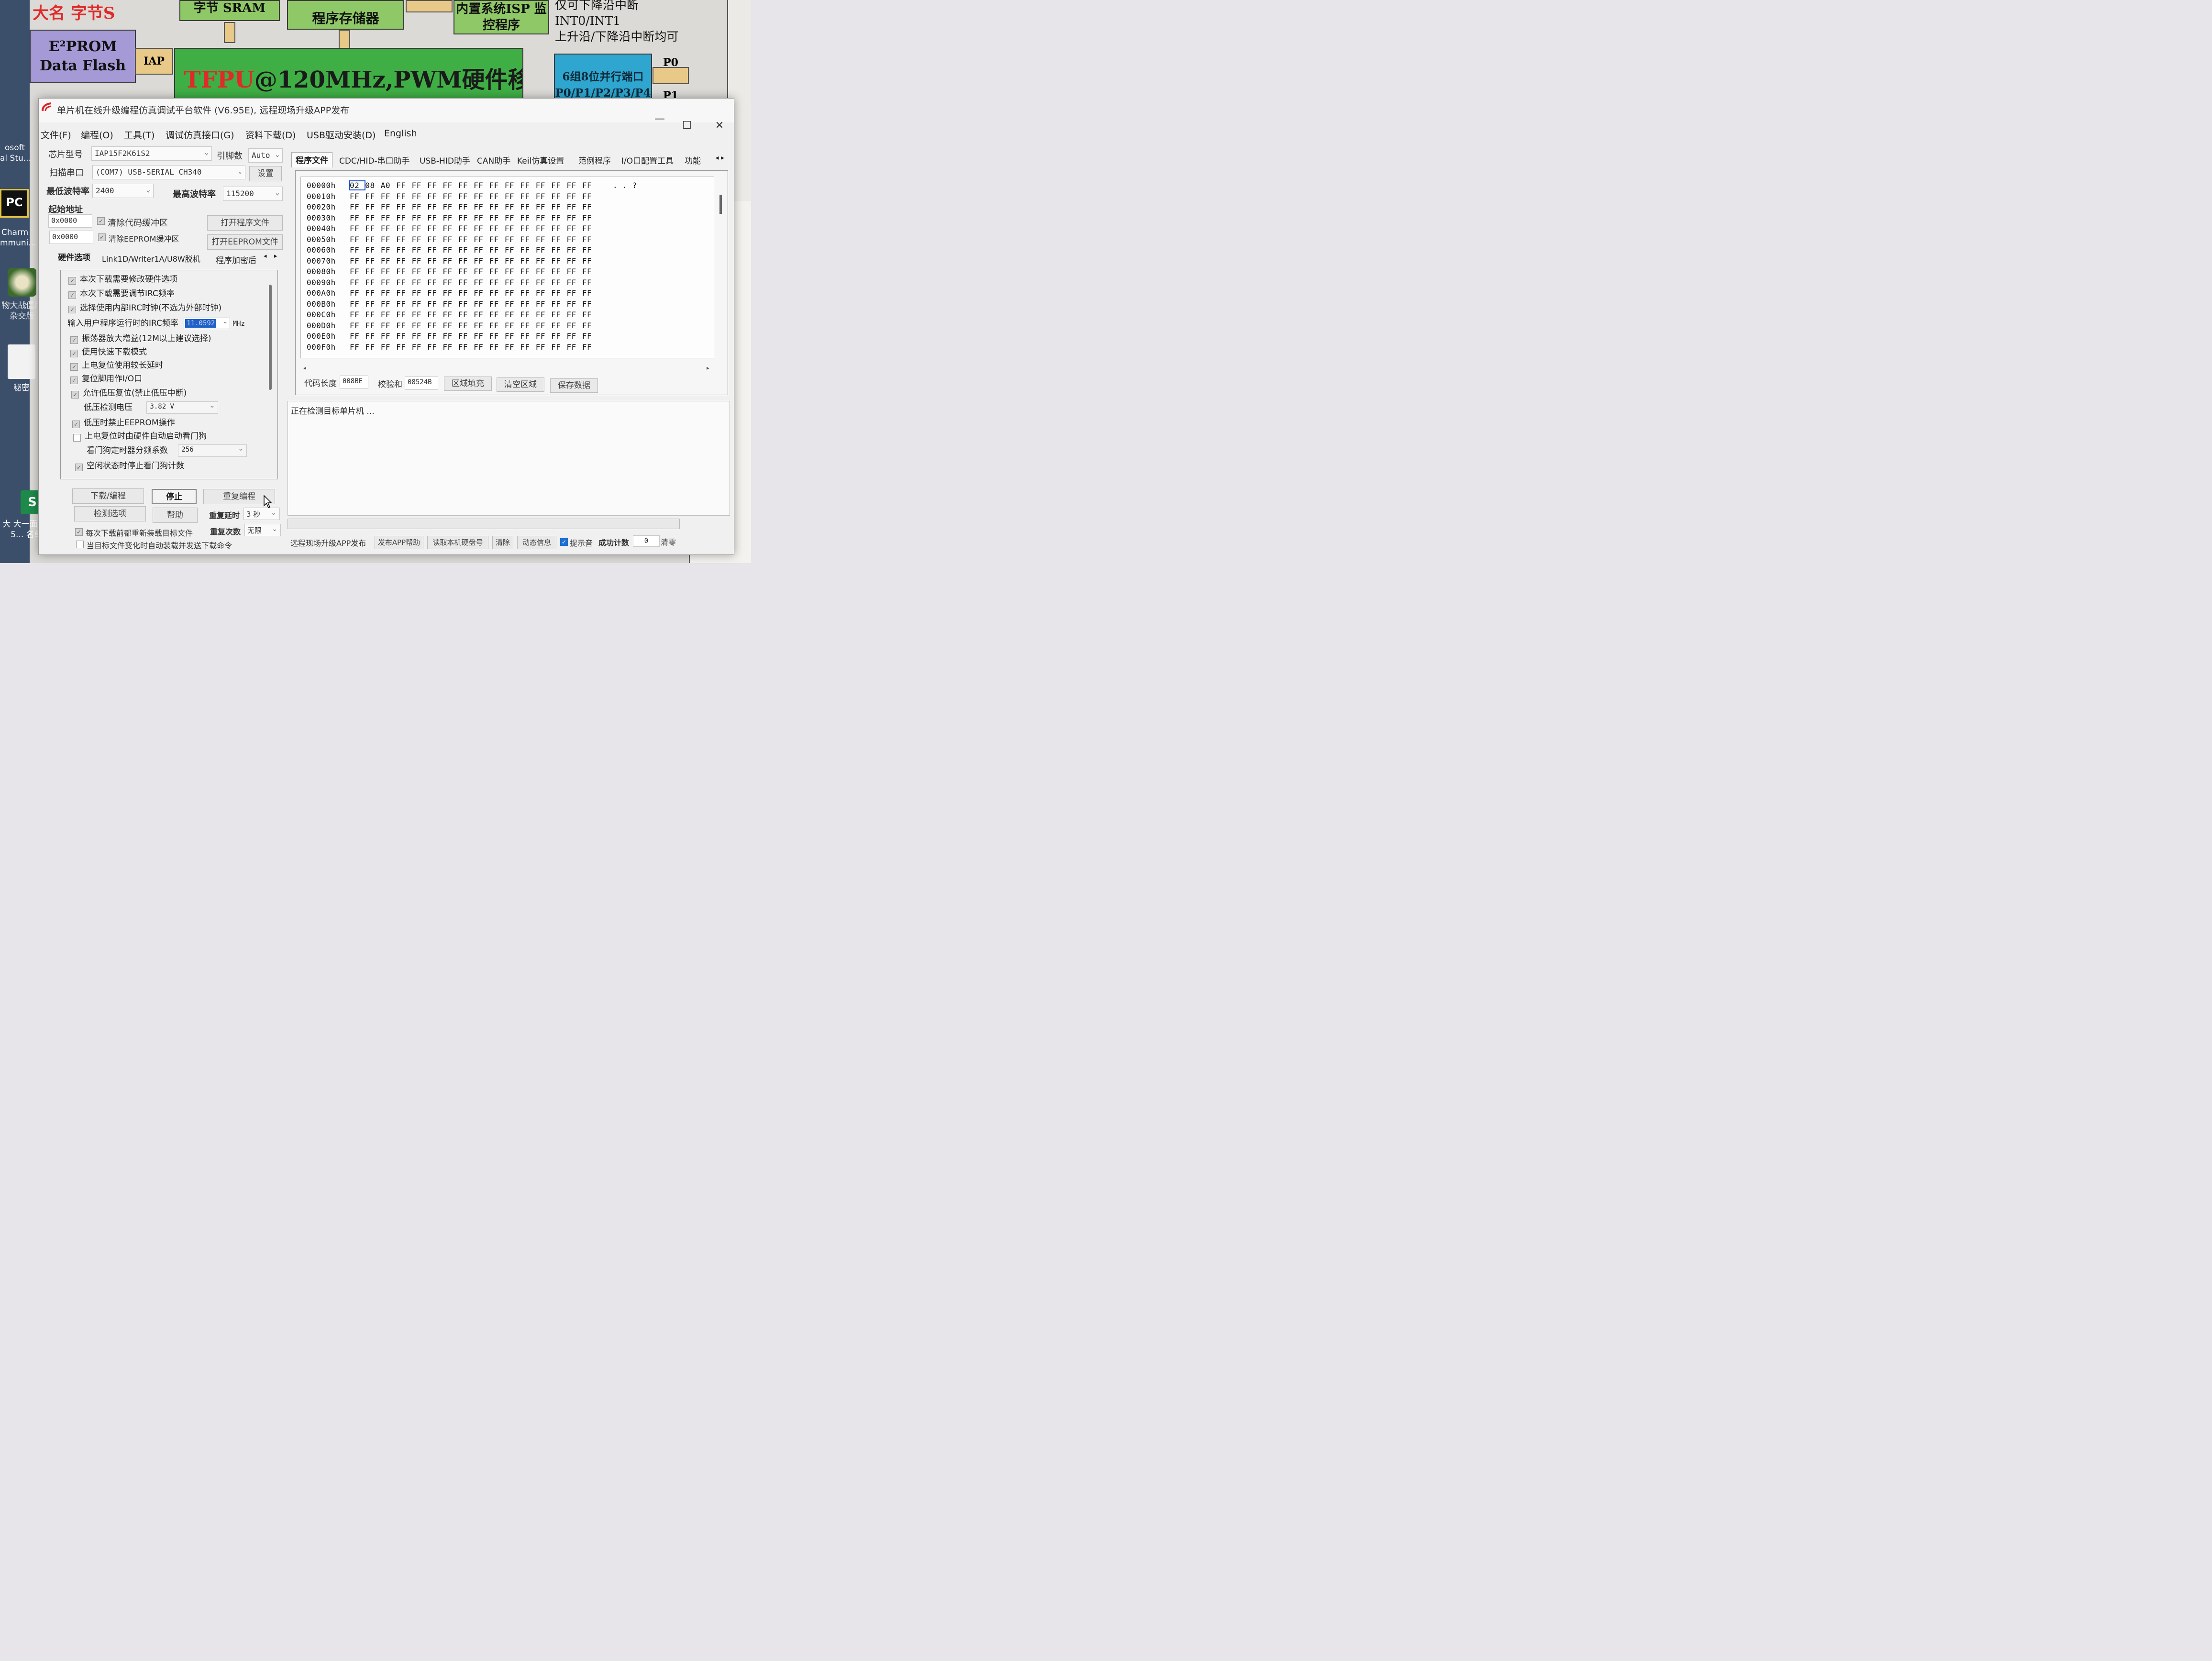 The height and width of the screenshot is (1661, 2212). Describe the element at coordinates (140, 436) in the screenshot. I see `option-auto-watchdog: ✓上电复位时由硬件自动启动看门狗` at that location.